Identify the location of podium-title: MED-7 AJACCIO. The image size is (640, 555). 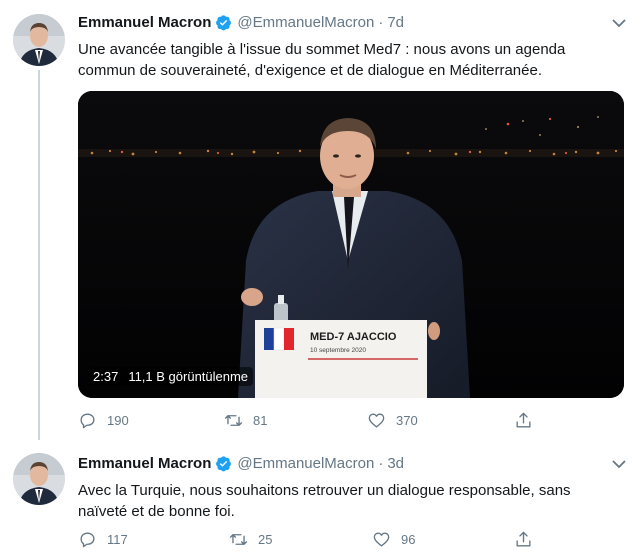
(353, 337).